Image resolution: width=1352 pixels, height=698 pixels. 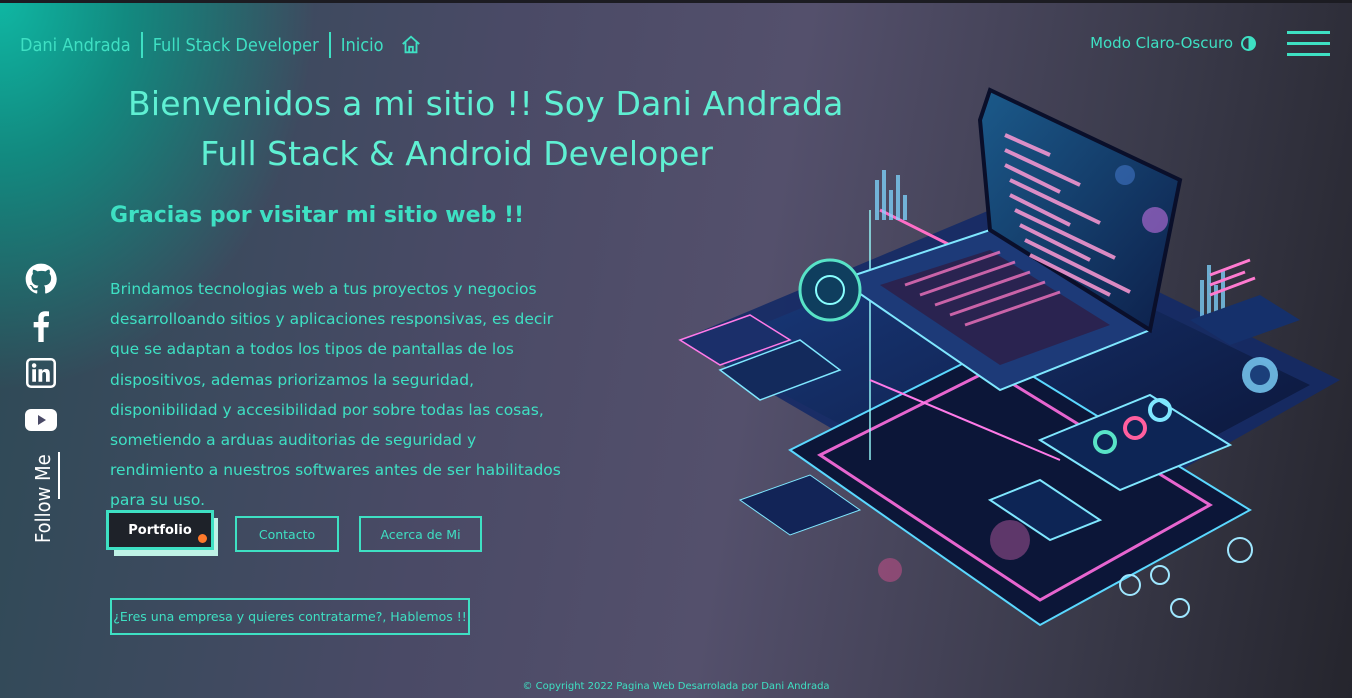 I want to click on portfolio-button-group: Portfolio, so click(x=162, y=533).